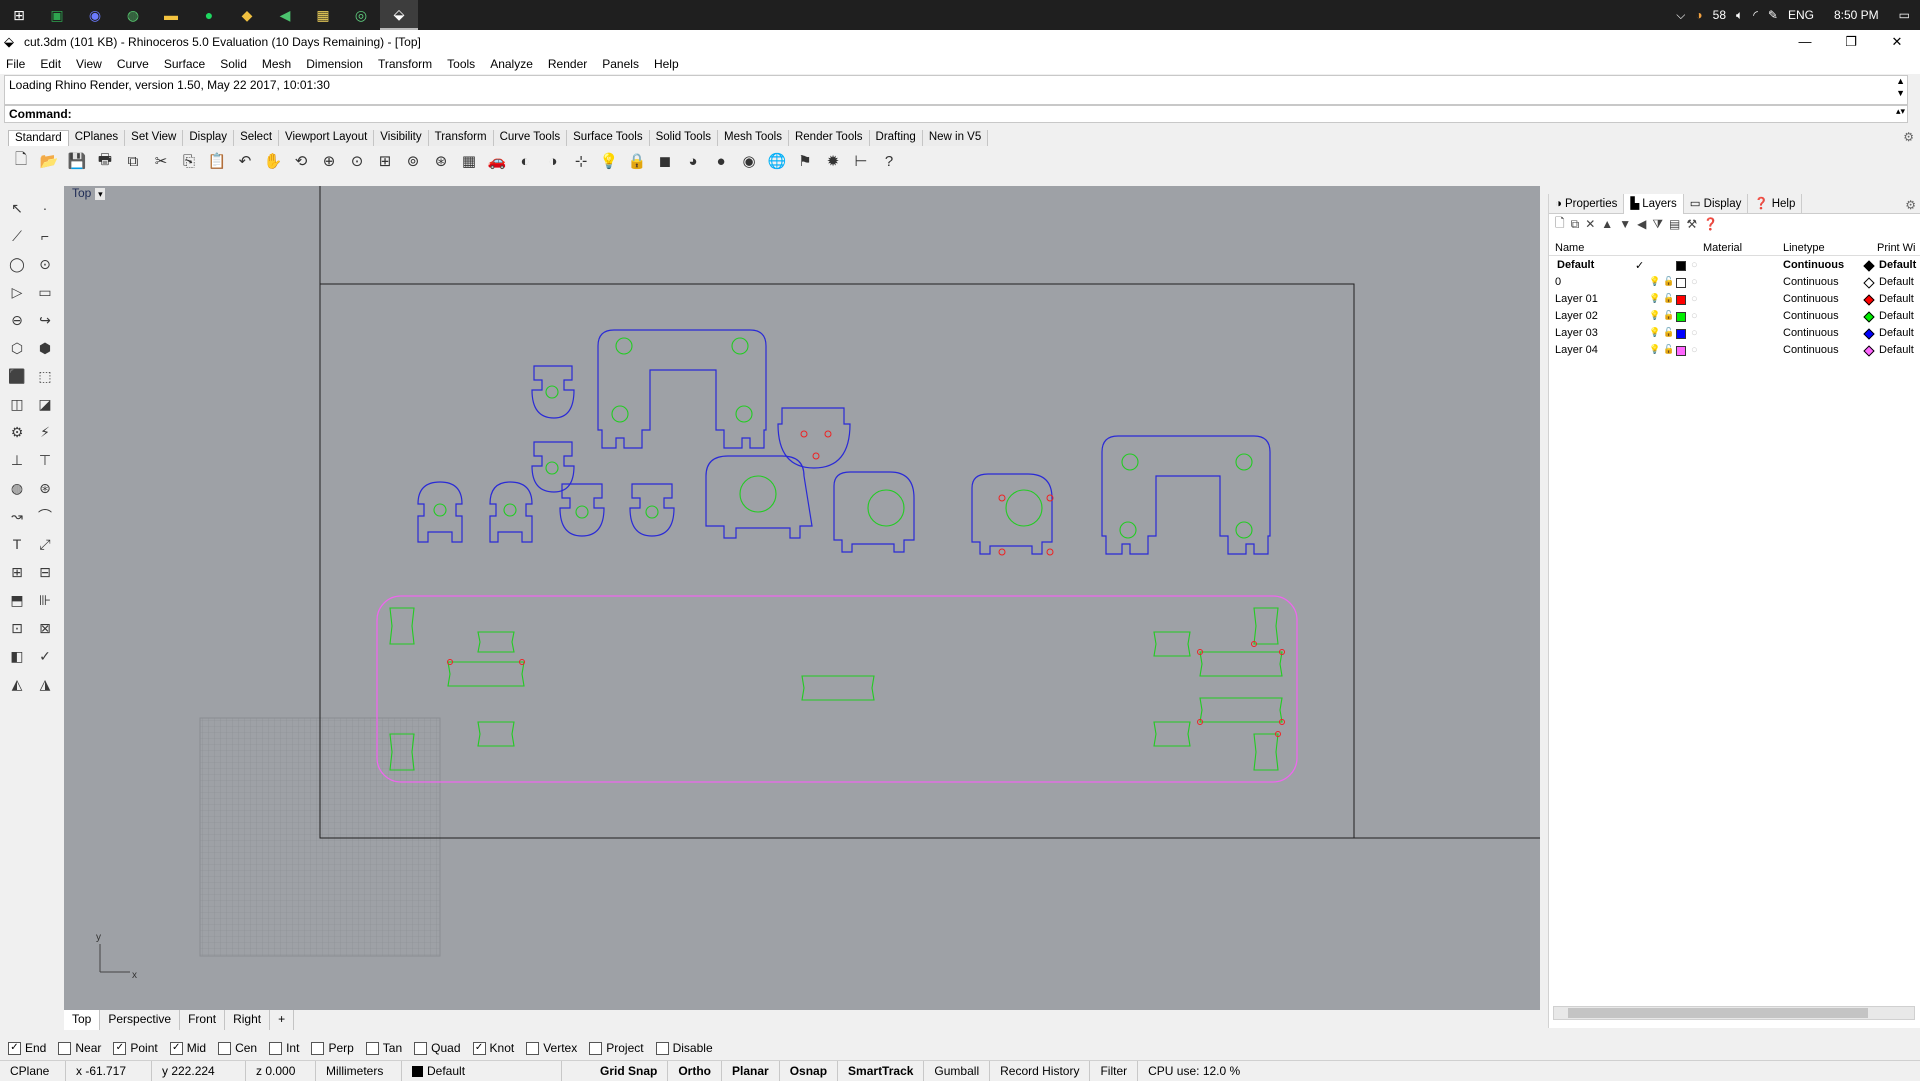  Describe the element at coordinates (1805, 42) in the screenshot. I see `minimize-button: —` at that location.